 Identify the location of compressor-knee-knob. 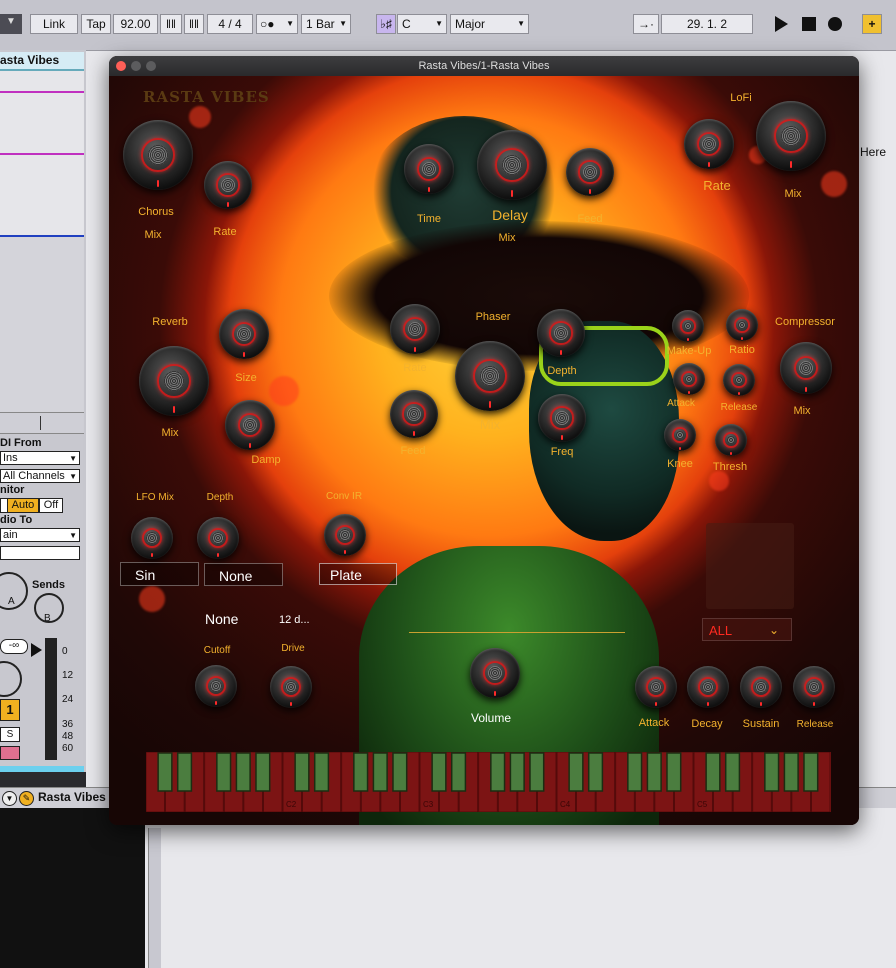
(680, 435).